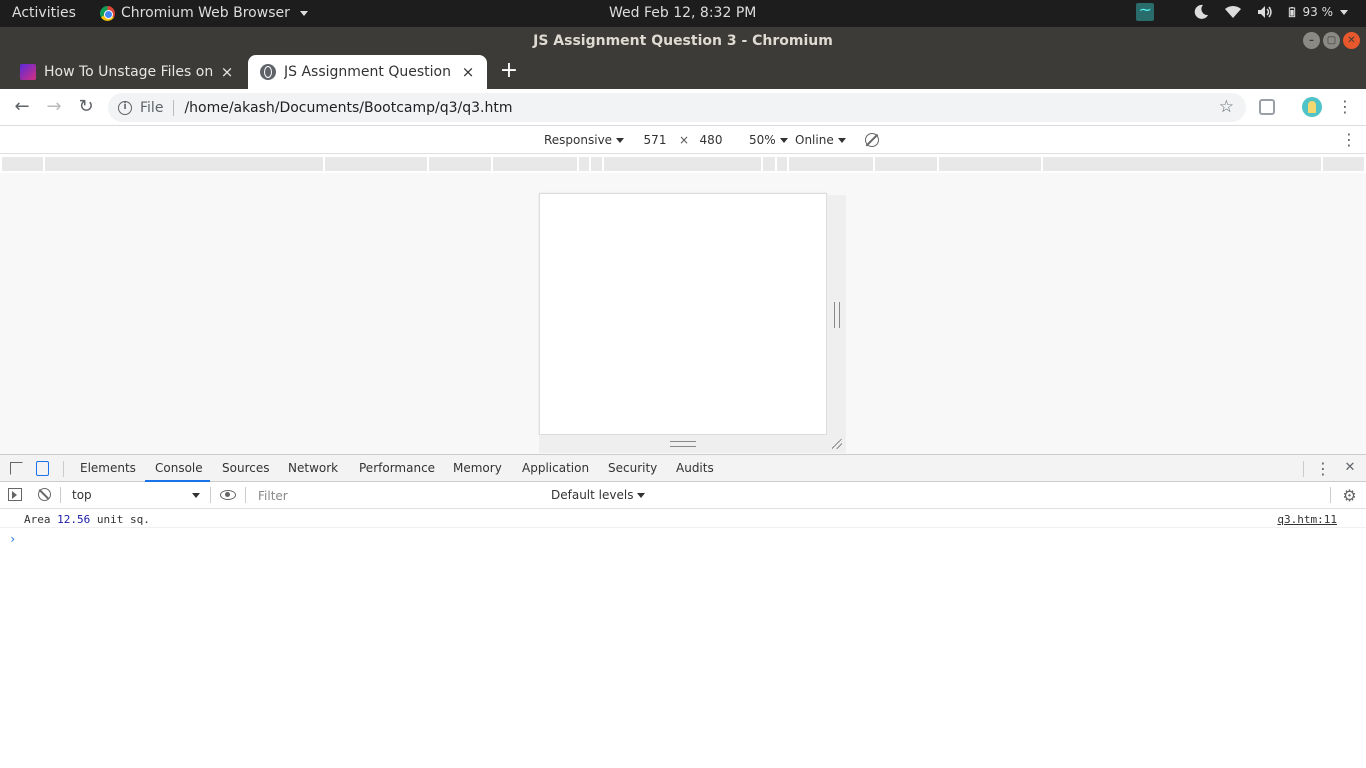 The height and width of the screenshot is (768, 1366). I want to click on live-expression-eye-icon, so click(228, 495).